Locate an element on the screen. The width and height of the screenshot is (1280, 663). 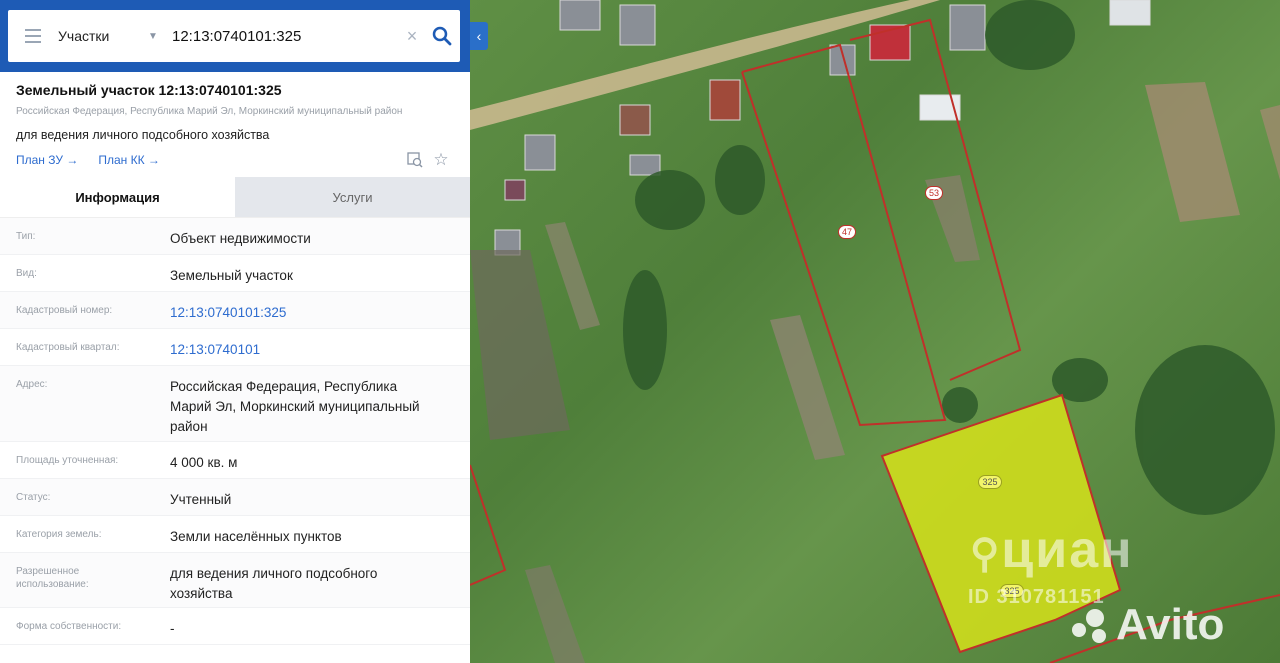
menu-icon is located at coordinates (33, 36).